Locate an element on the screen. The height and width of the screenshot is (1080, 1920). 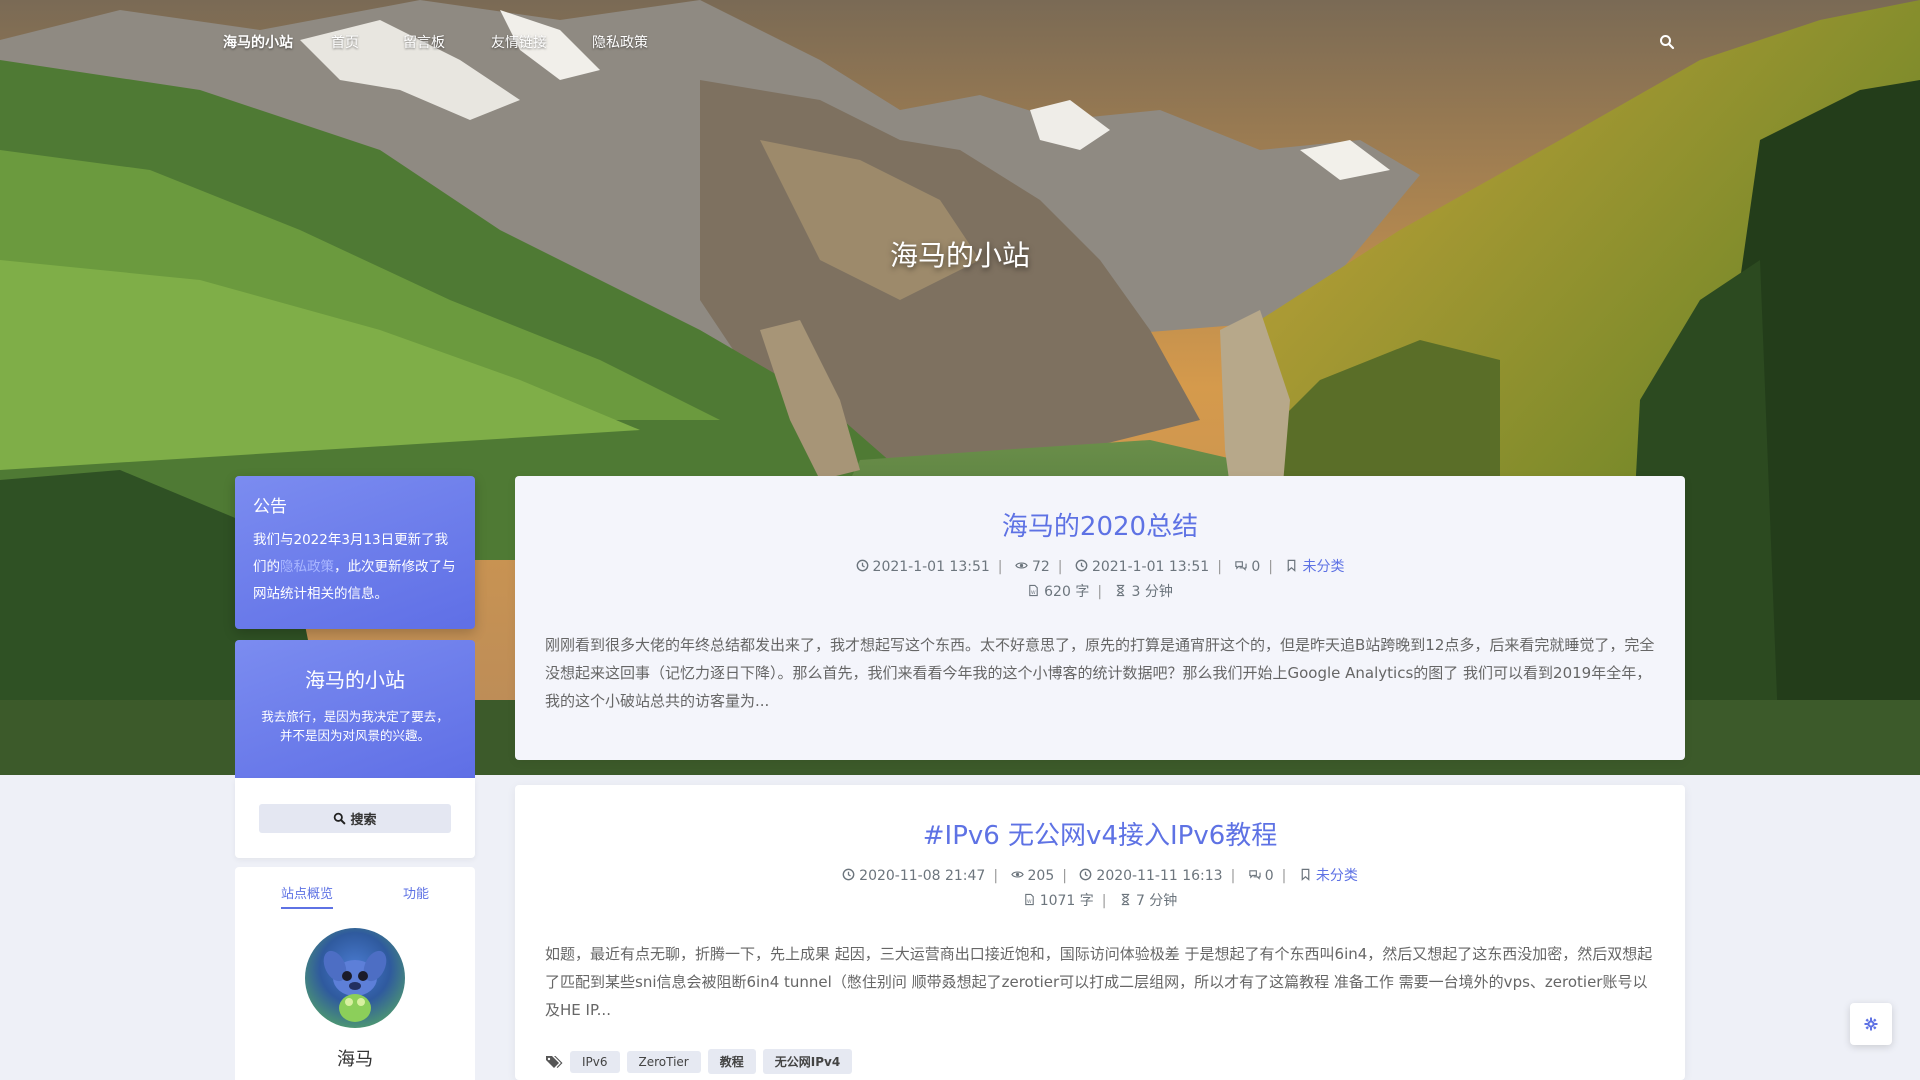
sidebar-search-button: 搜索 is located at coordinates (355, 818).